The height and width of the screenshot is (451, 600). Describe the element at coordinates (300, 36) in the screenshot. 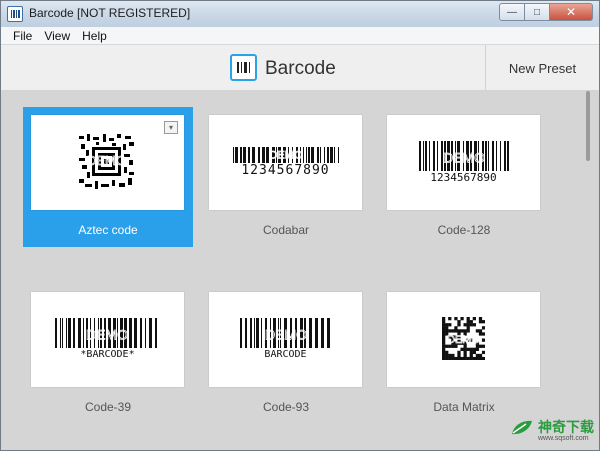

I see `menu-bar: File View Help` at that location.